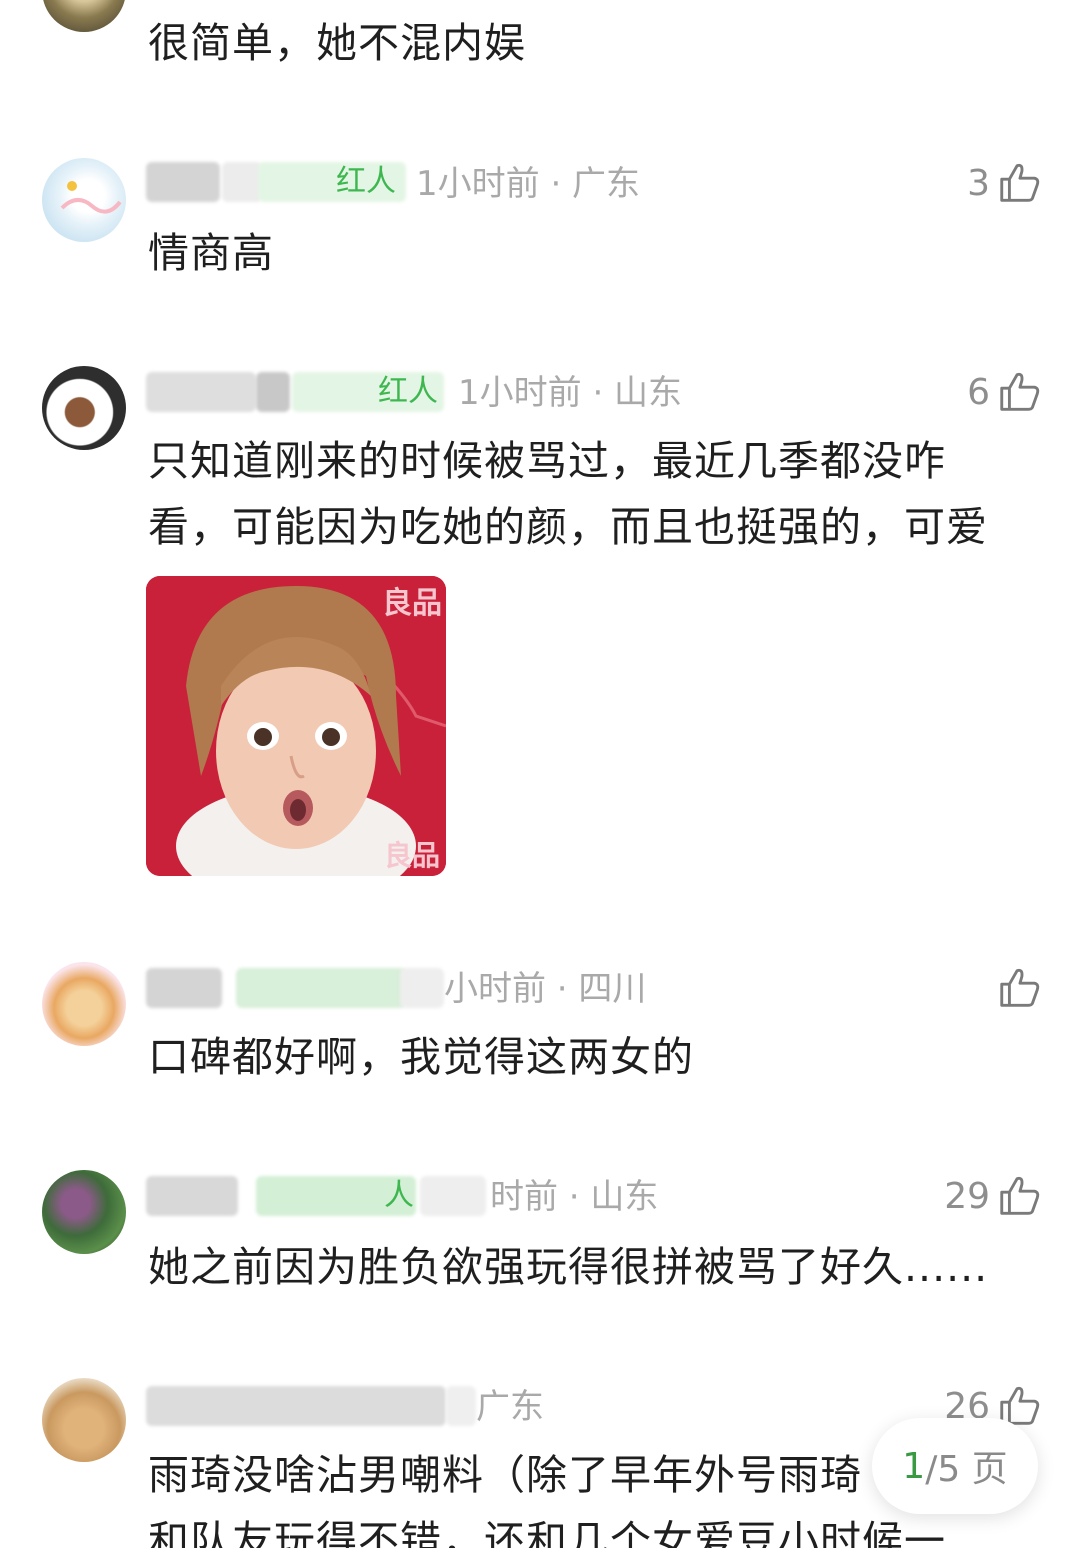  I want to click on like-count: 29, so click(967, 1196).